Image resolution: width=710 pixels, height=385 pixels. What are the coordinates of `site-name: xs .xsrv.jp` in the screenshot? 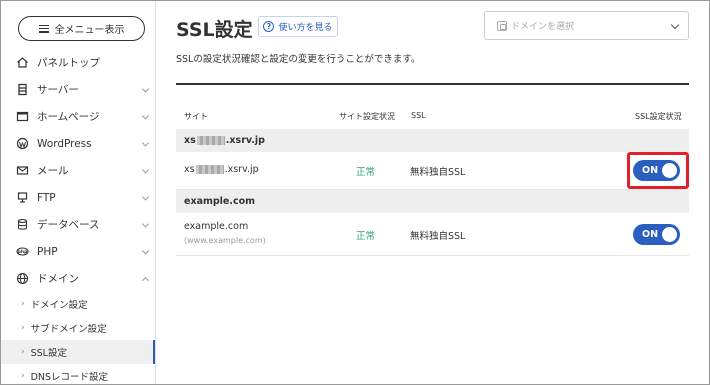 It's located at (221, 169).